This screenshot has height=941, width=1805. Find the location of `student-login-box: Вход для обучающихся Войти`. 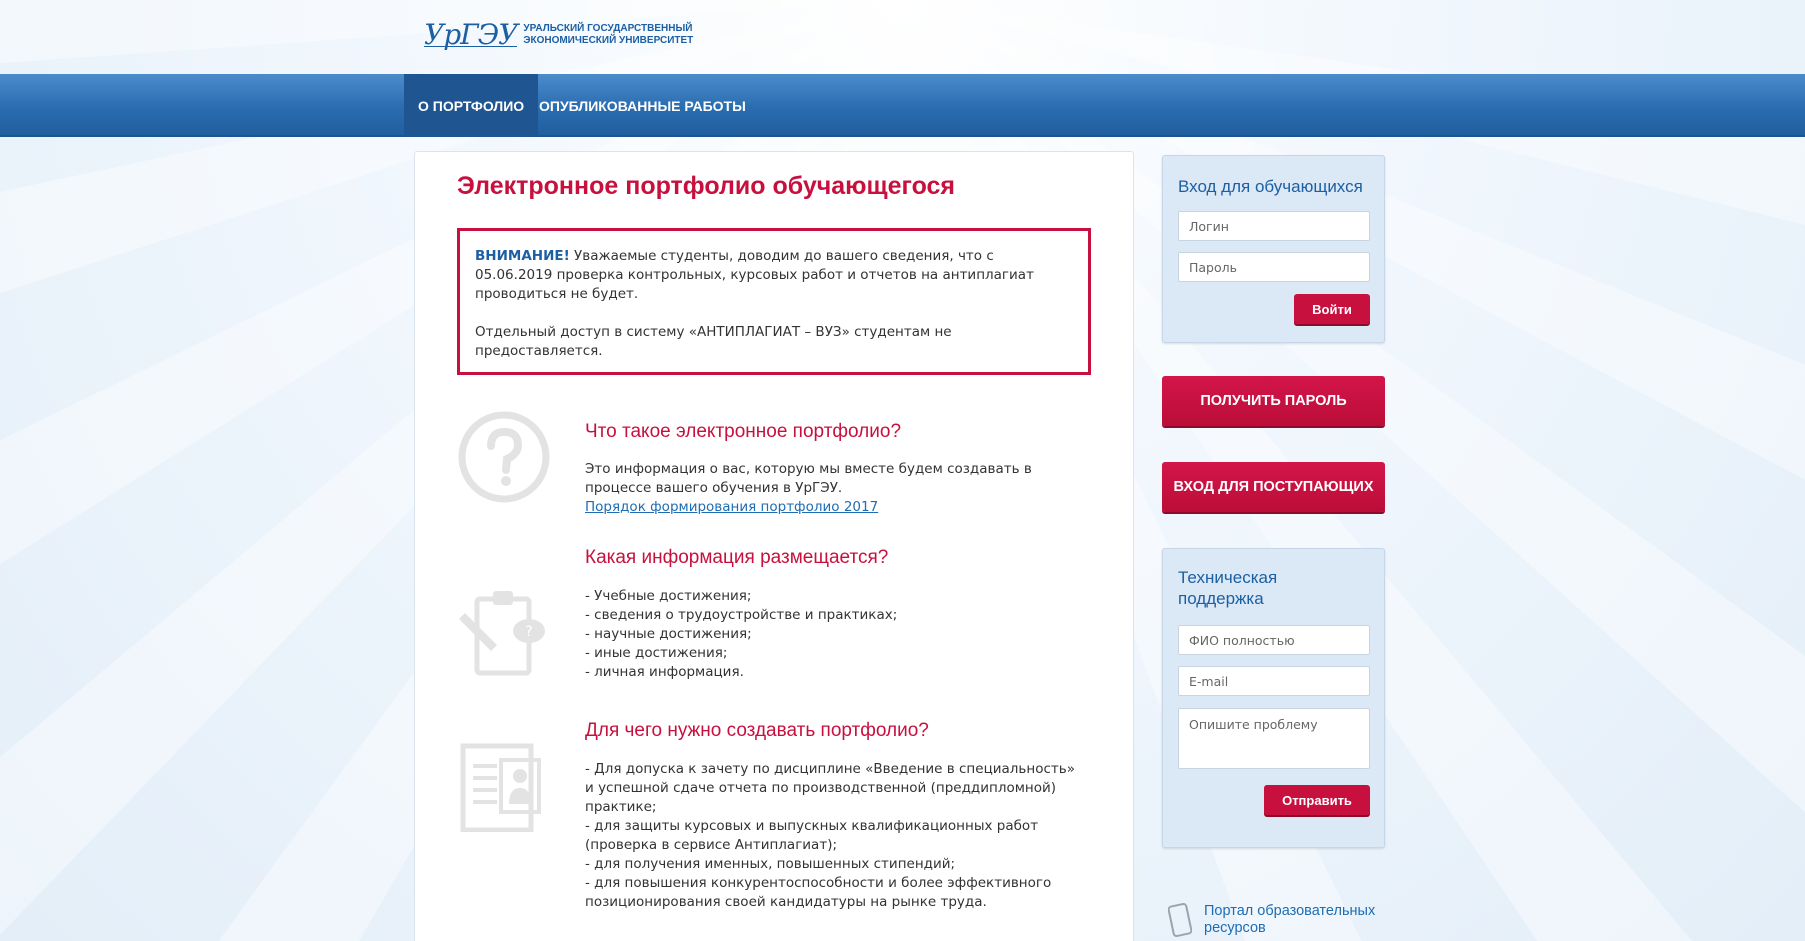

student-login-box: Вход для обучающихся Войти is located at coordinates (1273, 249).